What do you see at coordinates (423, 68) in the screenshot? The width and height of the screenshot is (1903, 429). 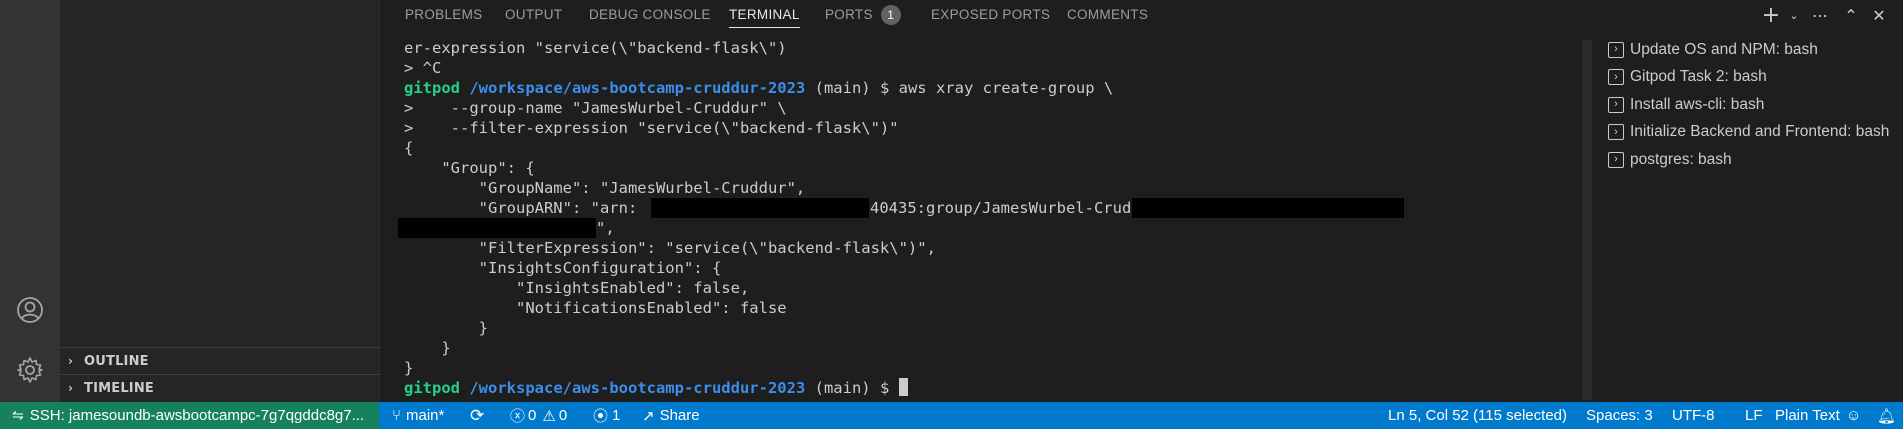 I see `terminal-line: > ^C` at bounding box center [423, 68].